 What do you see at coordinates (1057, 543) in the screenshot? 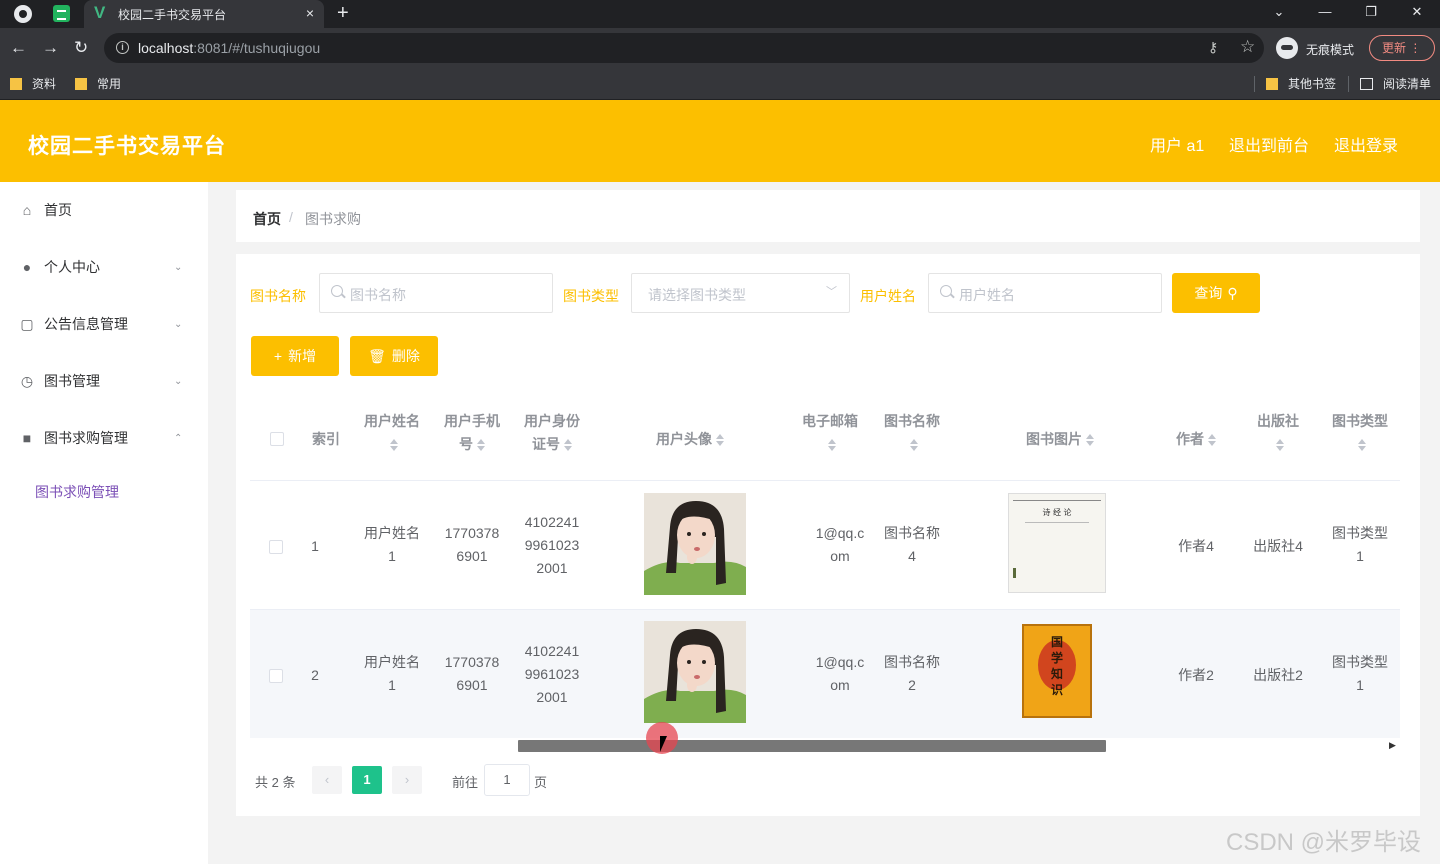
I see `book-cover-image: 诗 经 论` at bounding box center [1057, 543].